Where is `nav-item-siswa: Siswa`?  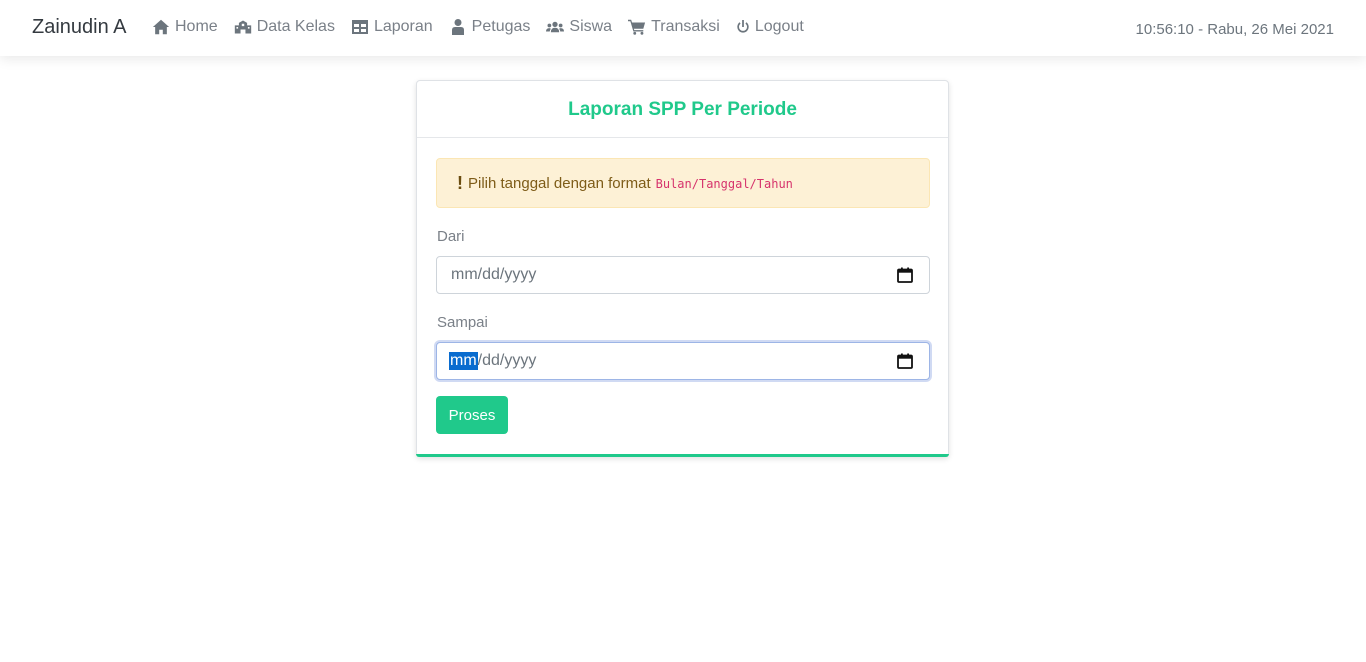 nav-item-siswa: Siswa is located at coordinates (579, 27).